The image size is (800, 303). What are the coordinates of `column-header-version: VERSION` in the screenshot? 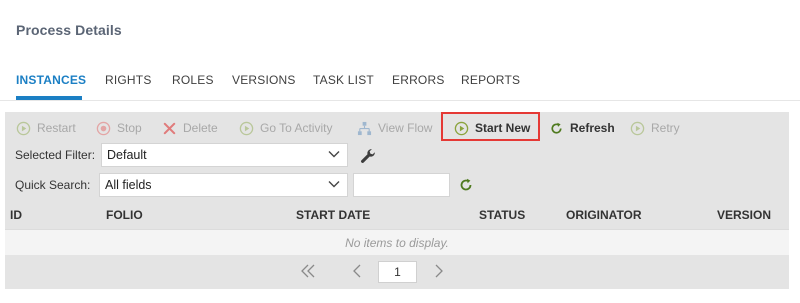 It's located at (744, 215).